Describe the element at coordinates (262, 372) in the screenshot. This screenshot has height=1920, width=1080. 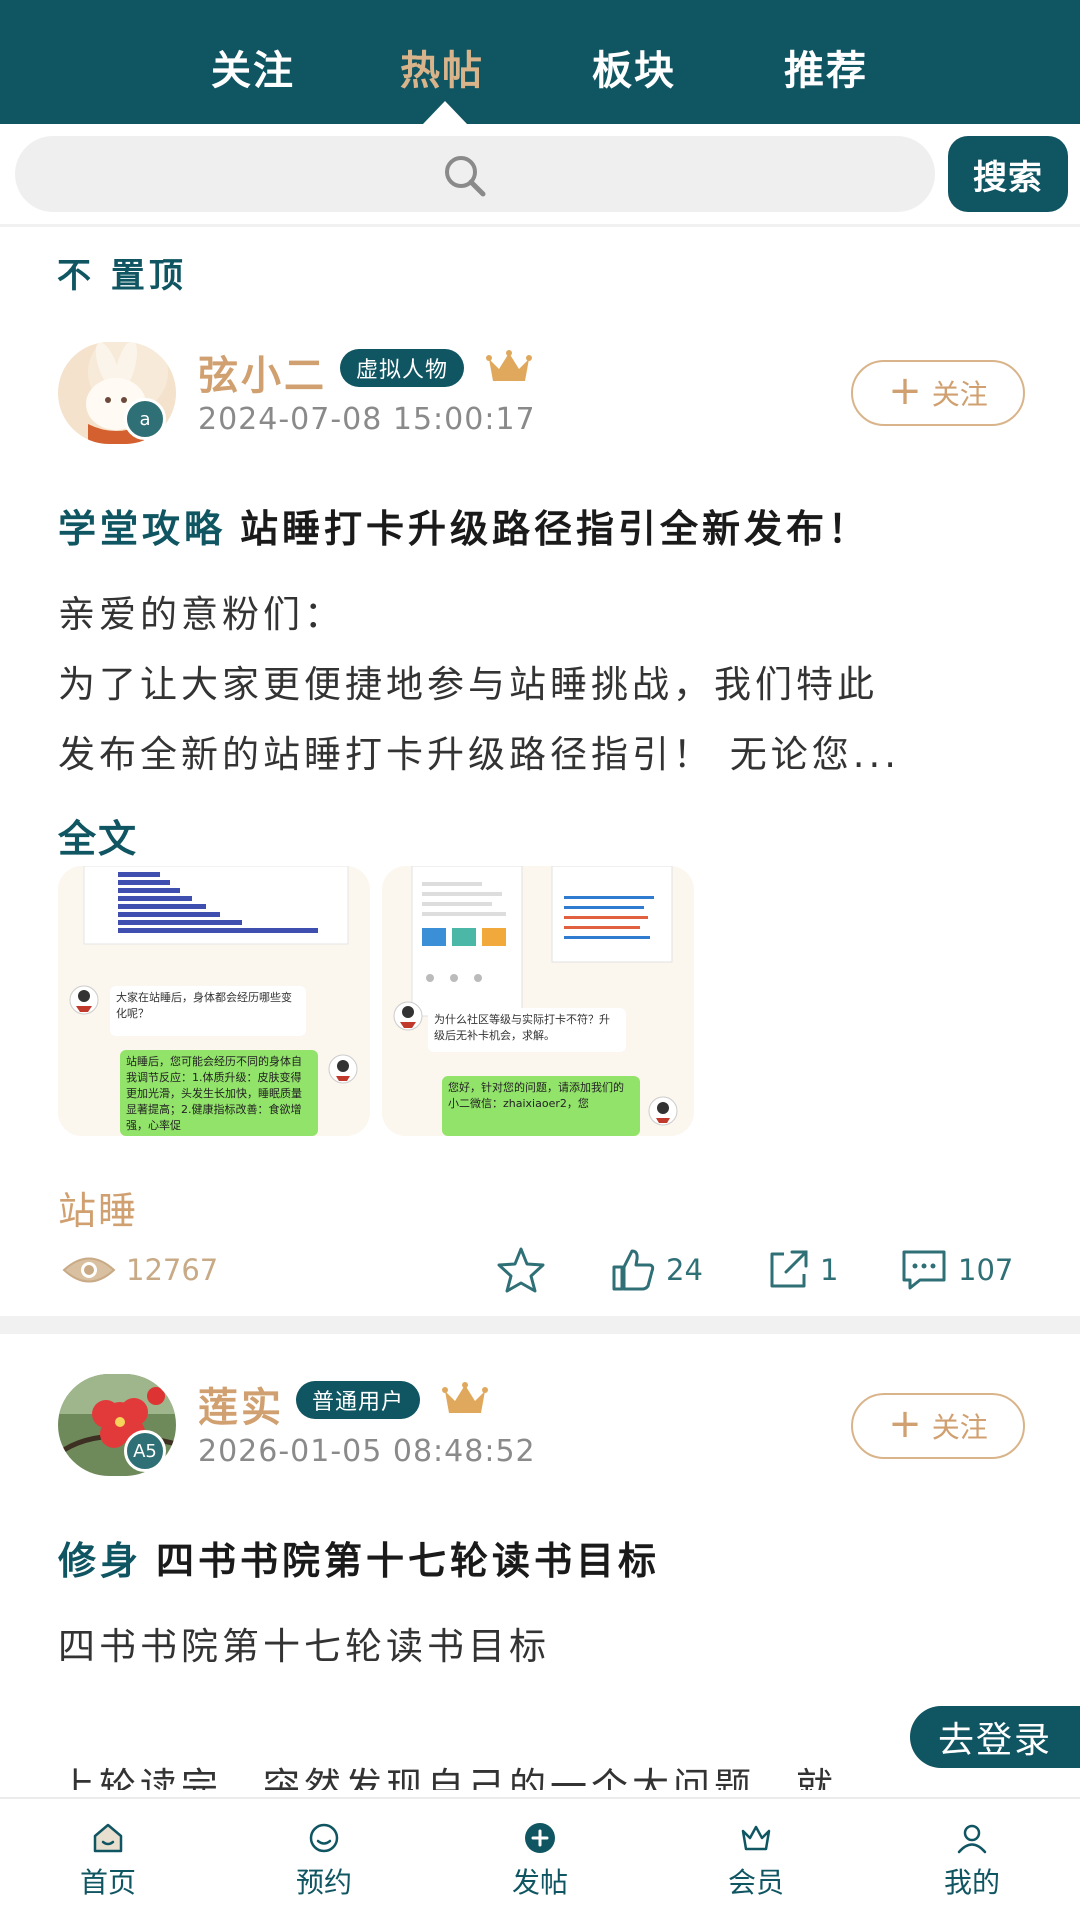
I see `author-name: 弦小二` at that location.